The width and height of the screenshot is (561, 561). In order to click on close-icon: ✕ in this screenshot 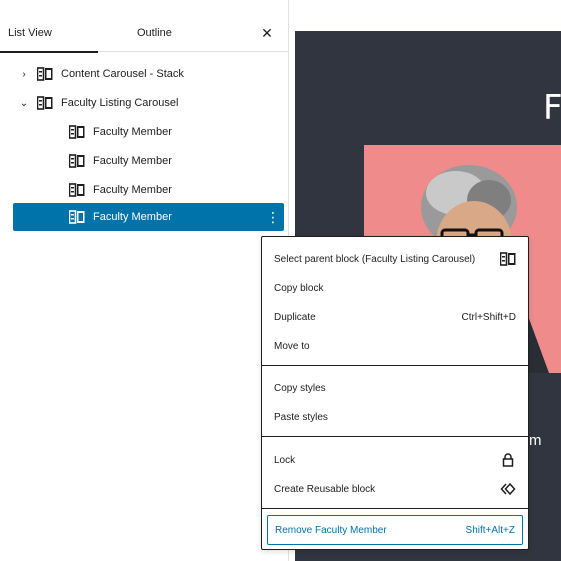, I will do `click(267, 33)`.